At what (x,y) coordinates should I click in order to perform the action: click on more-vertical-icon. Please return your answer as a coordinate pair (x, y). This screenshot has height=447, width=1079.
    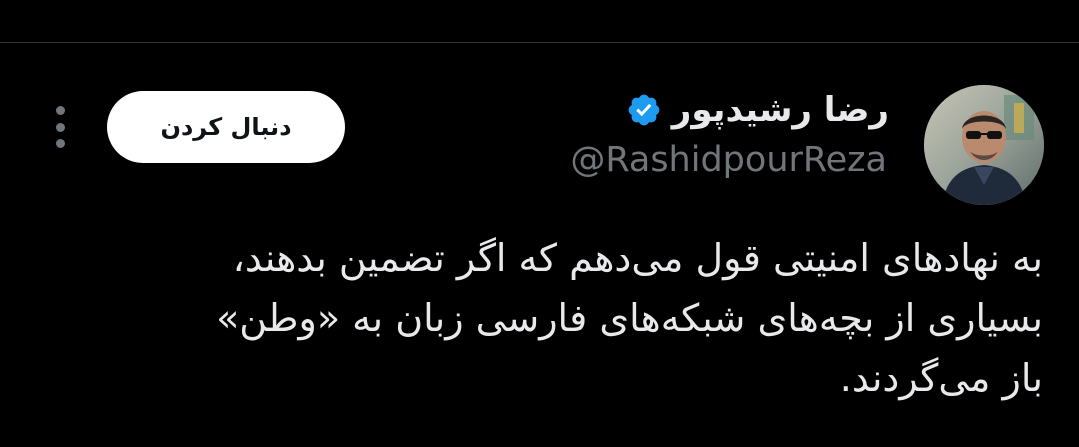
    Looking at the image, I should click on (60, 127).